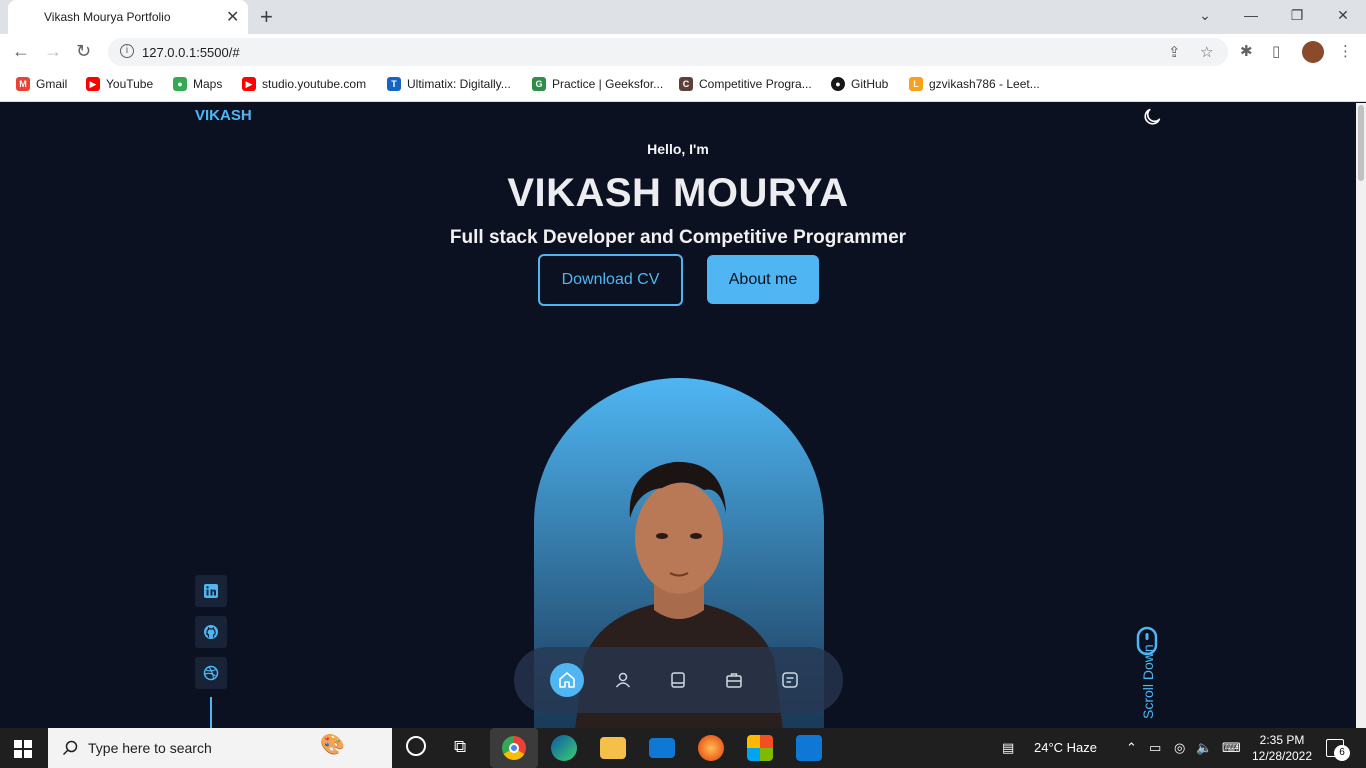 Image resolution: width=1366 pixels, height=768 pixels. I want to click on browser-toolbar: ← → ↻ i 127.0.0.1:5500/# ⇪ ☆ ✱ ▯ ⋮, so click(683, 52).